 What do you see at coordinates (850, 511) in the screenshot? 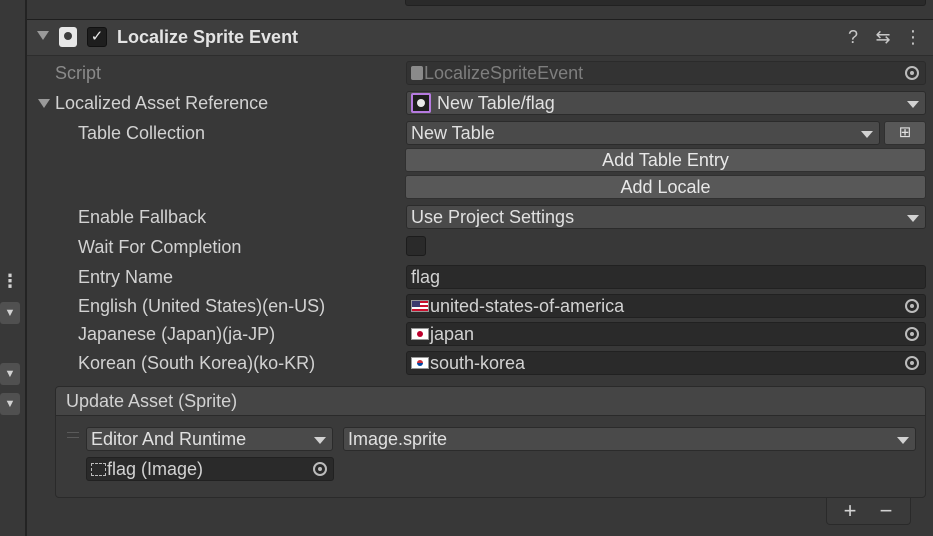
I see `add-listener-button: +` at bounding box center [850, 511].